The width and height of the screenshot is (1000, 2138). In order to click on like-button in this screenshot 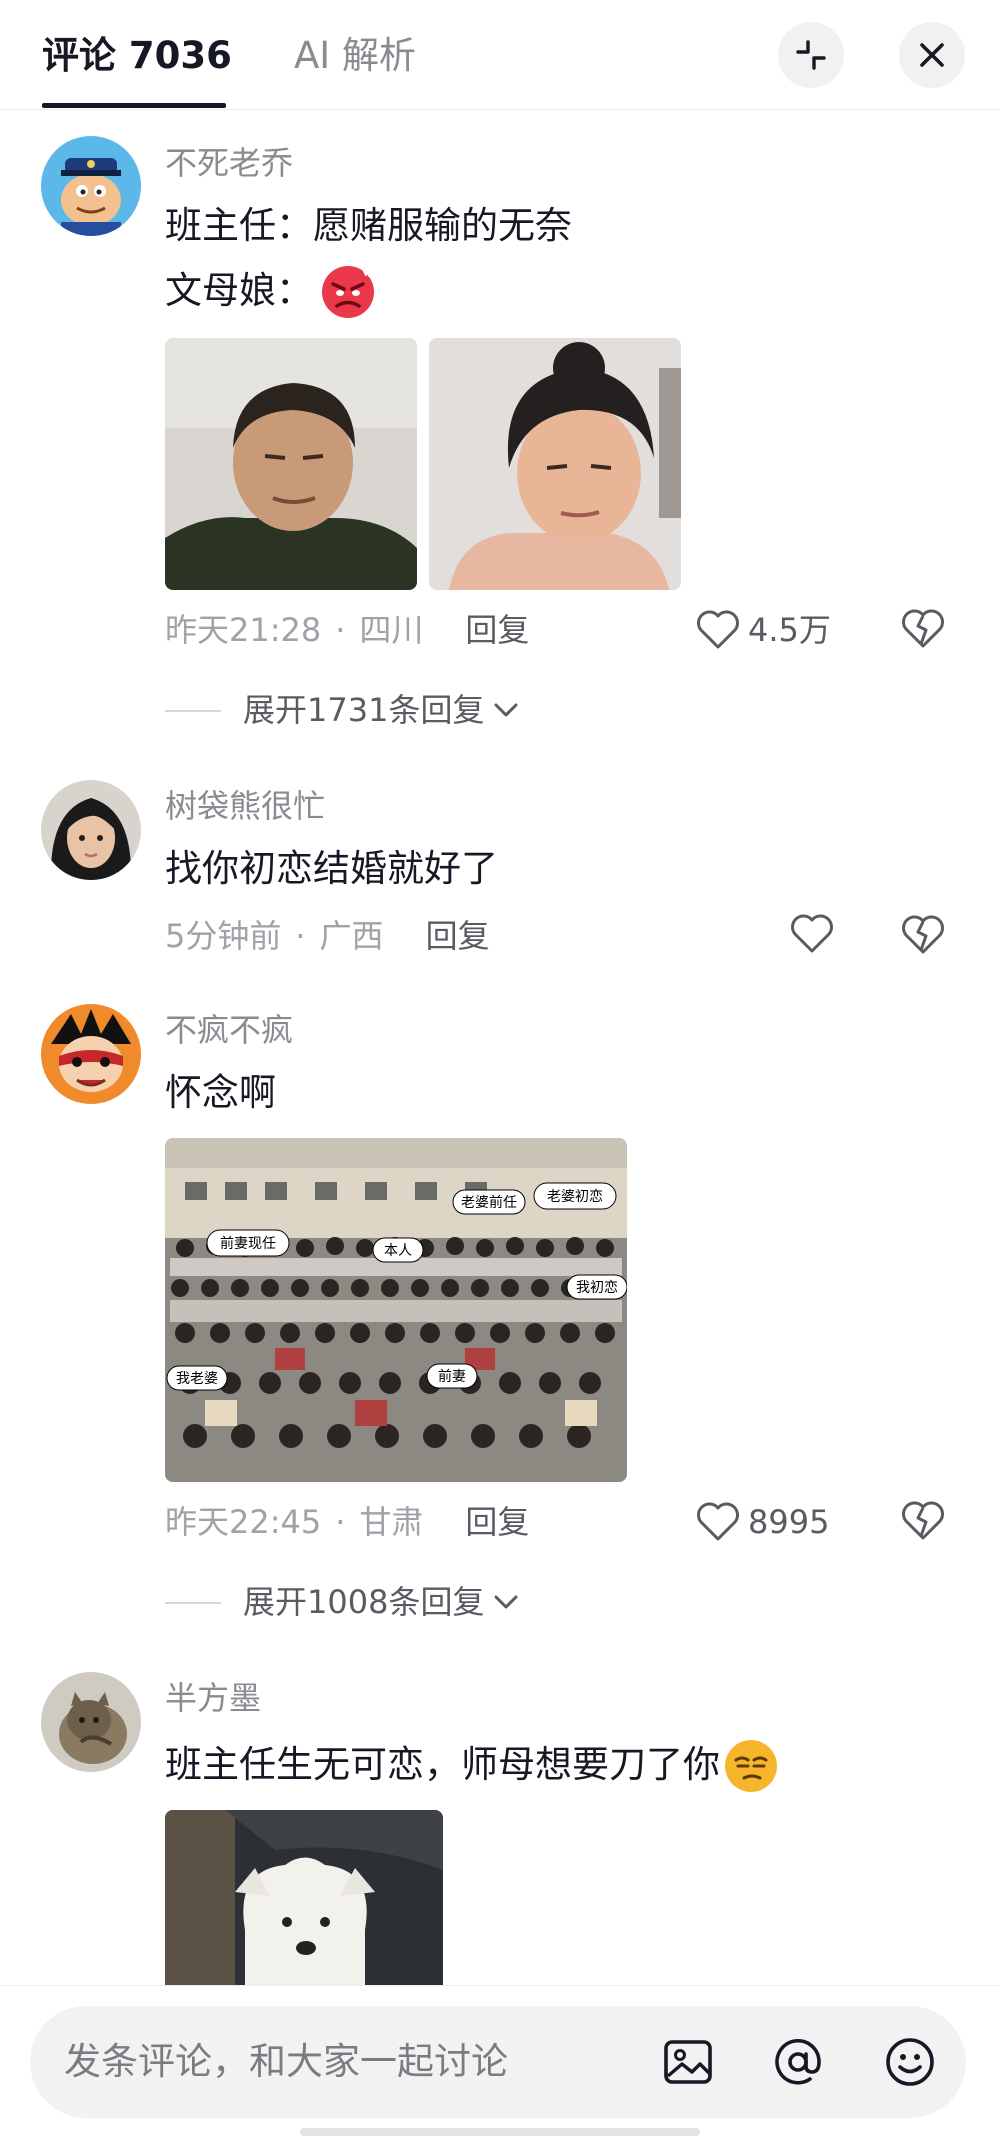, I will do `click(816, 934)`.